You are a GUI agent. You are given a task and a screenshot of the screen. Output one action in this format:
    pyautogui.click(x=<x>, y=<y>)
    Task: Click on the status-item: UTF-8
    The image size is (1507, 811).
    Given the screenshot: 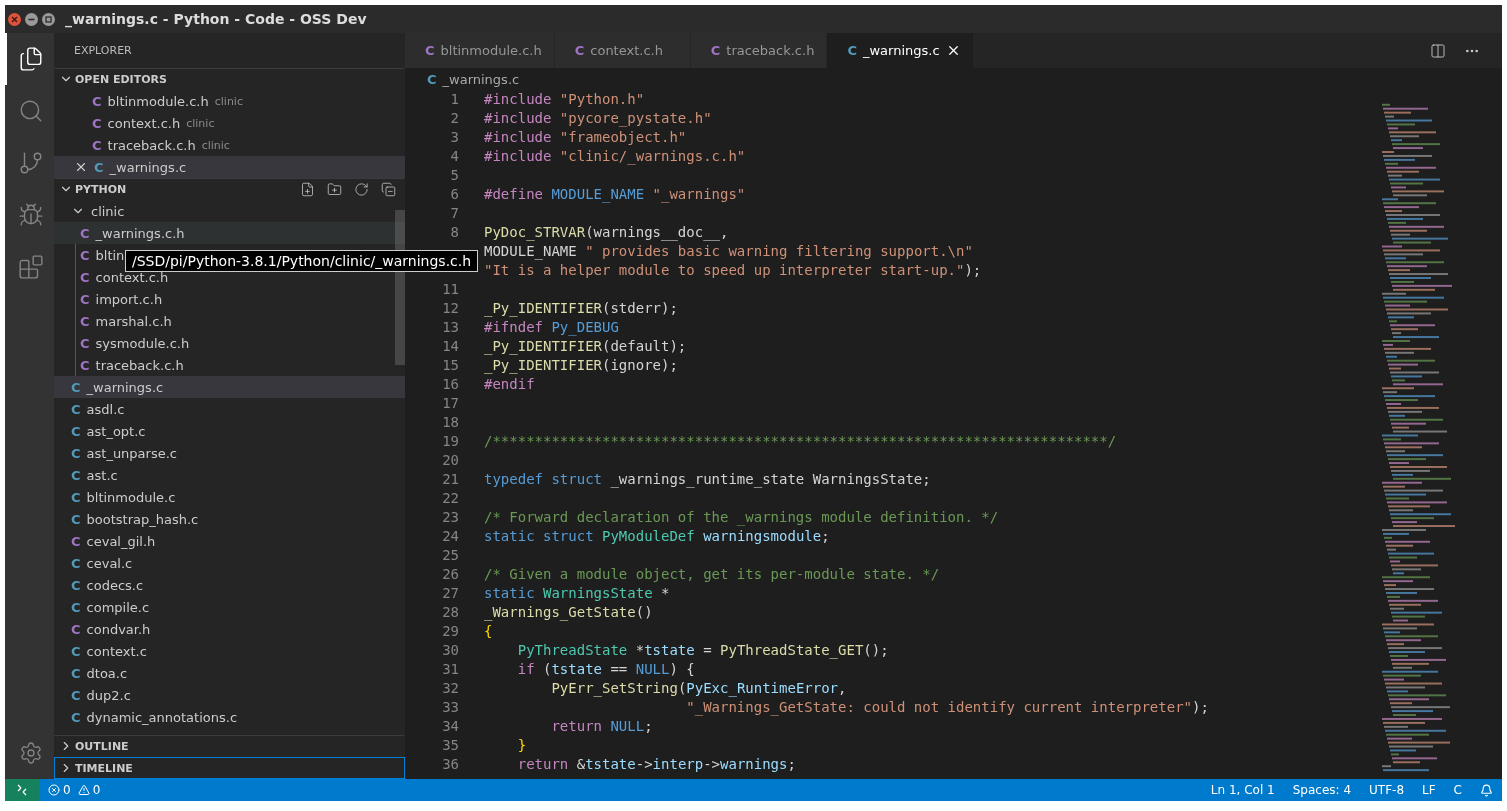 What is the action you would take?
    pyautogui.click(x=1386, y=790)
    